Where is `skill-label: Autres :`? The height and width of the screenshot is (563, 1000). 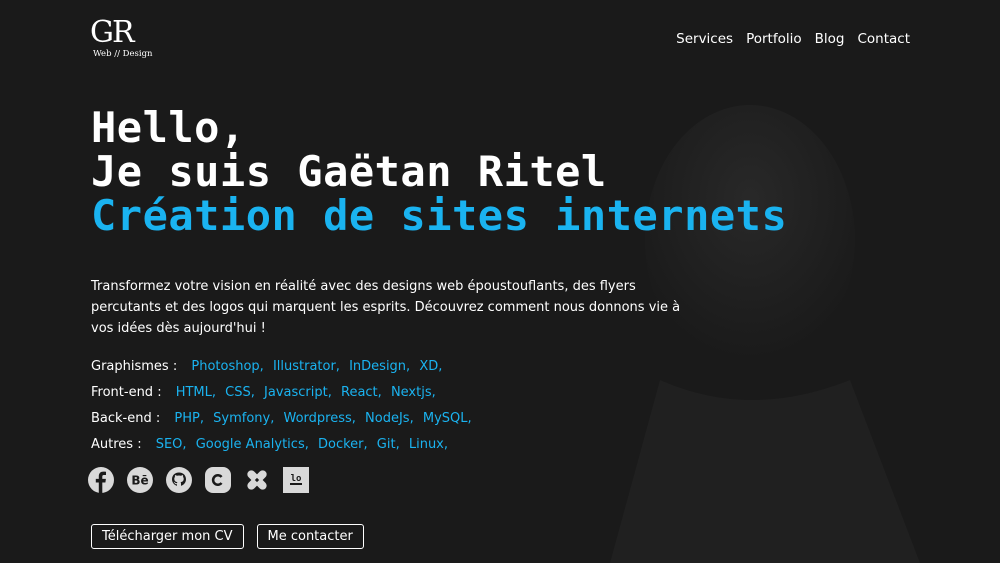
skill-label: Autres : is located at coordinates (116, 444).